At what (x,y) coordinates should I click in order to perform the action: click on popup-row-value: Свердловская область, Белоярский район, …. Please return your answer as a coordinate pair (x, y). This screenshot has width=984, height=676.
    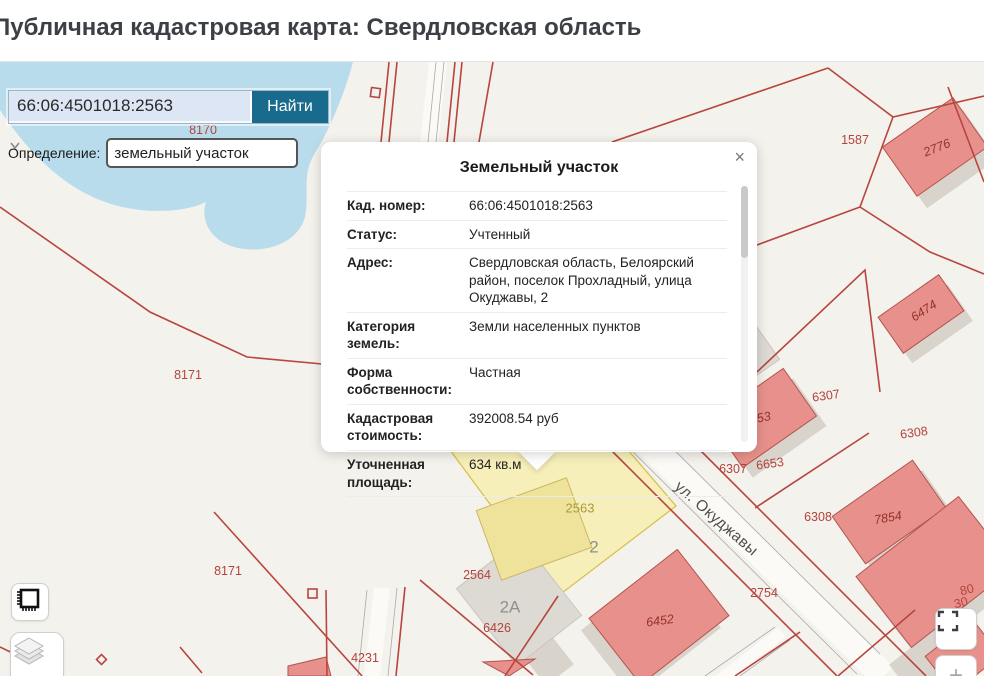
    Looking at the image, I should click on (581, 280).